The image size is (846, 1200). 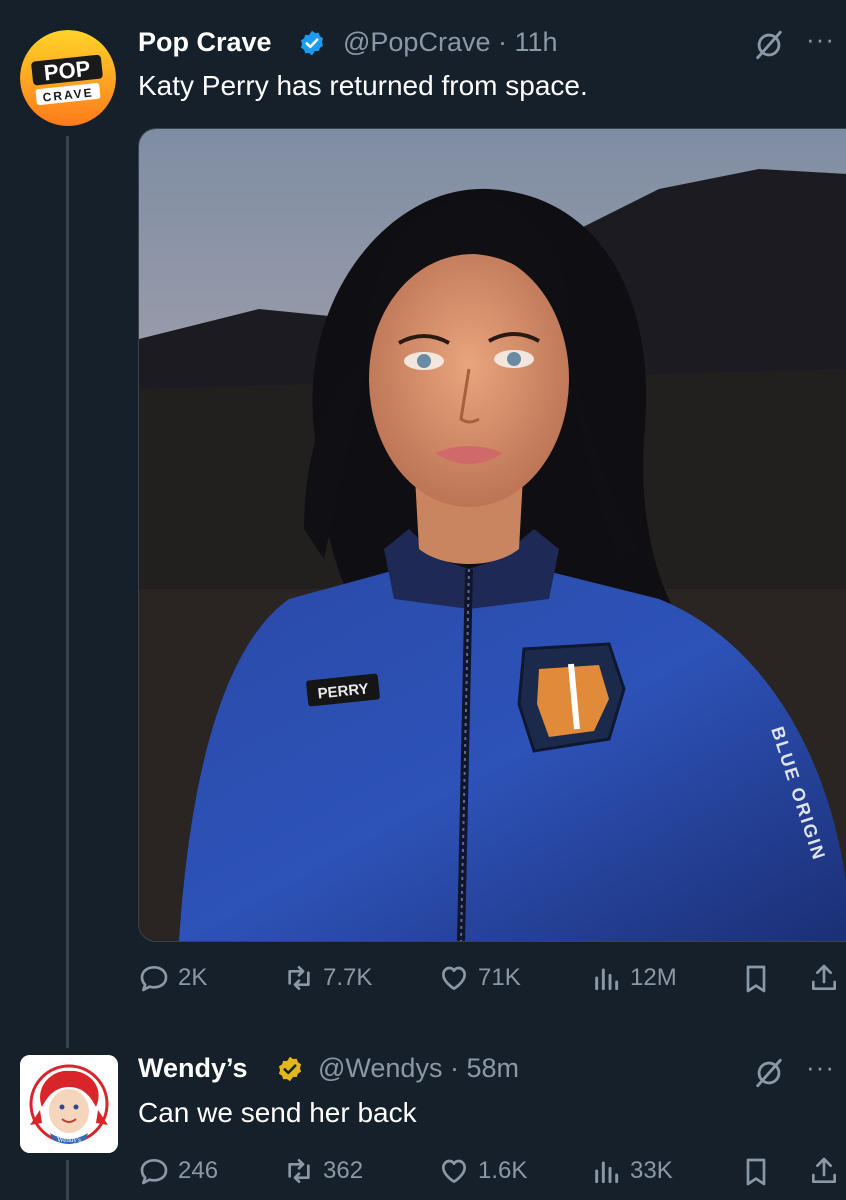 What do you see at coordinates (198, 1170) in the screenshot?
I see `reply-count: 246` at bounding box center [198, 1170].